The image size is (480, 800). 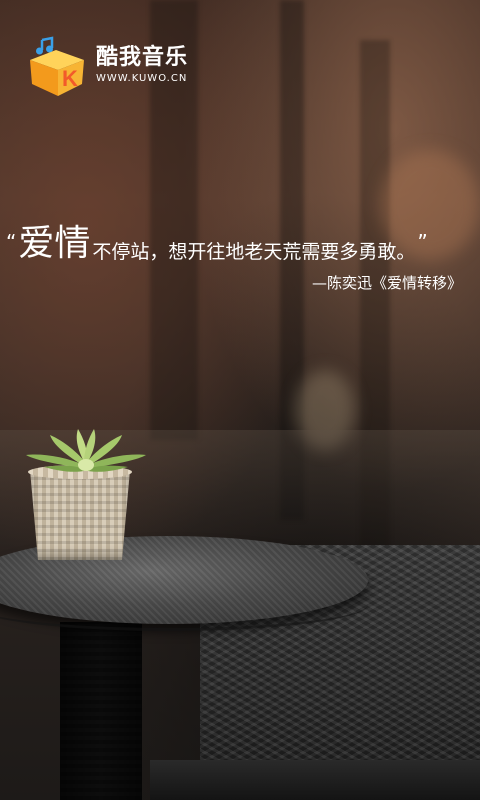 I want to click on app-name: 酷我音乐, so click(x=142, y=57).